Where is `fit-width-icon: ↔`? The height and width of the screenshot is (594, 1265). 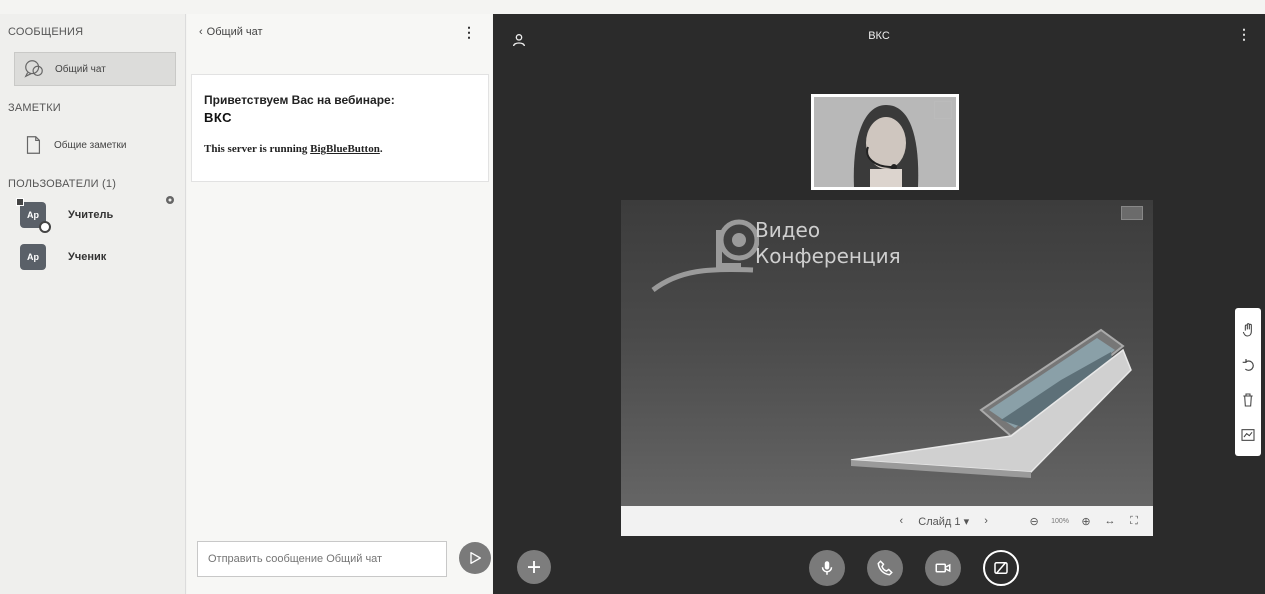
fit-width-icon: ↔ is located at coordinates (1110, 521).